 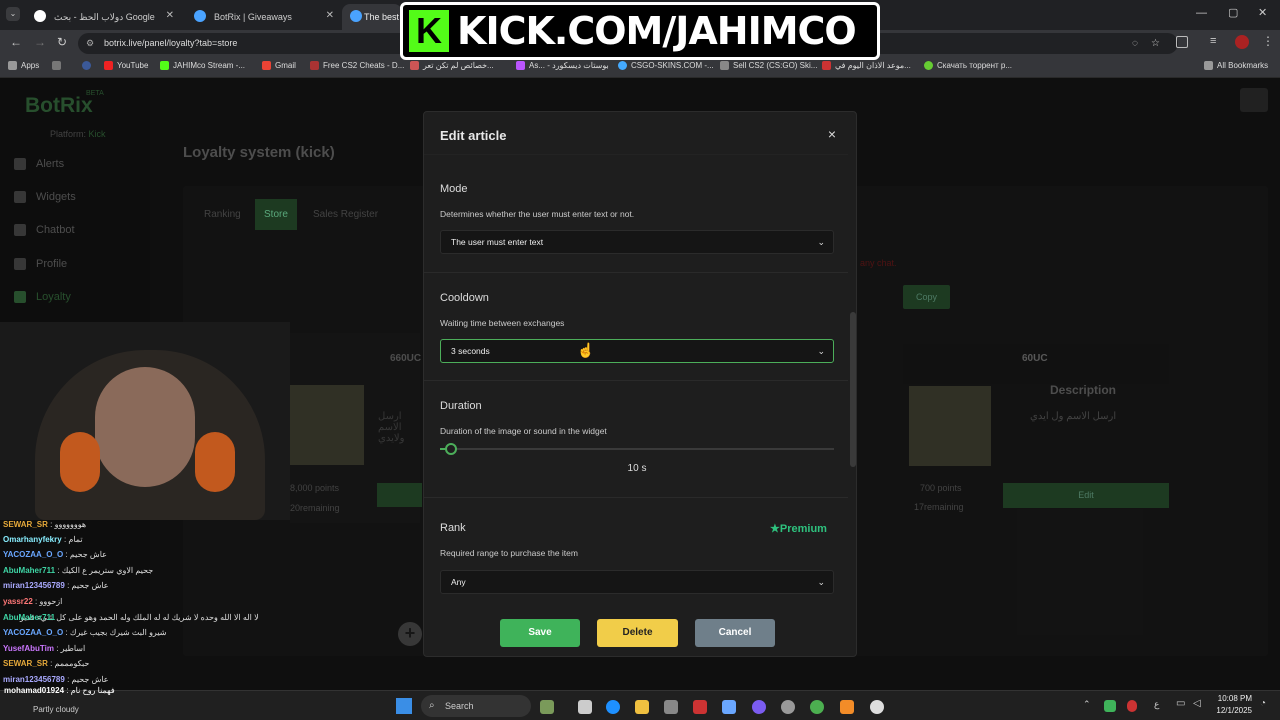 I want to click on bookmark-apps: Apps, so click(x=23, y=65).